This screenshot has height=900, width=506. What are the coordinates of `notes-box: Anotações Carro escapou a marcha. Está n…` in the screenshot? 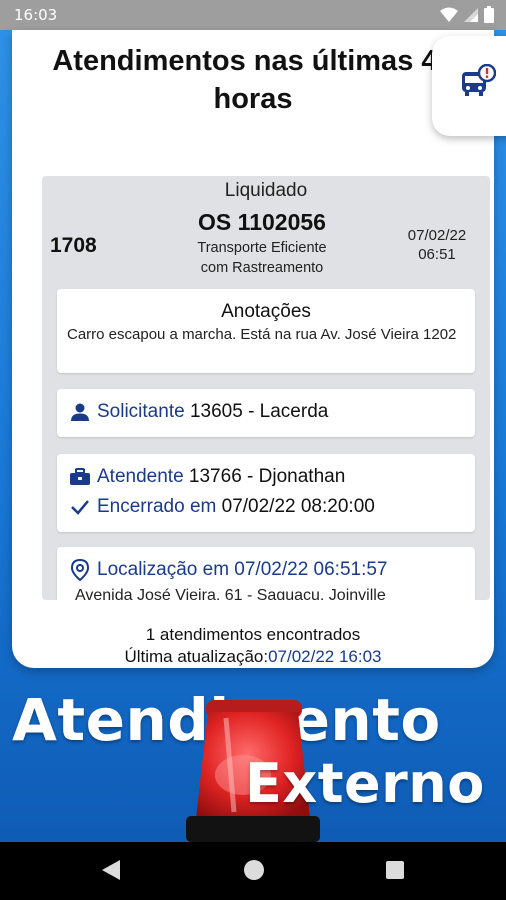 It's located at (266, 331).